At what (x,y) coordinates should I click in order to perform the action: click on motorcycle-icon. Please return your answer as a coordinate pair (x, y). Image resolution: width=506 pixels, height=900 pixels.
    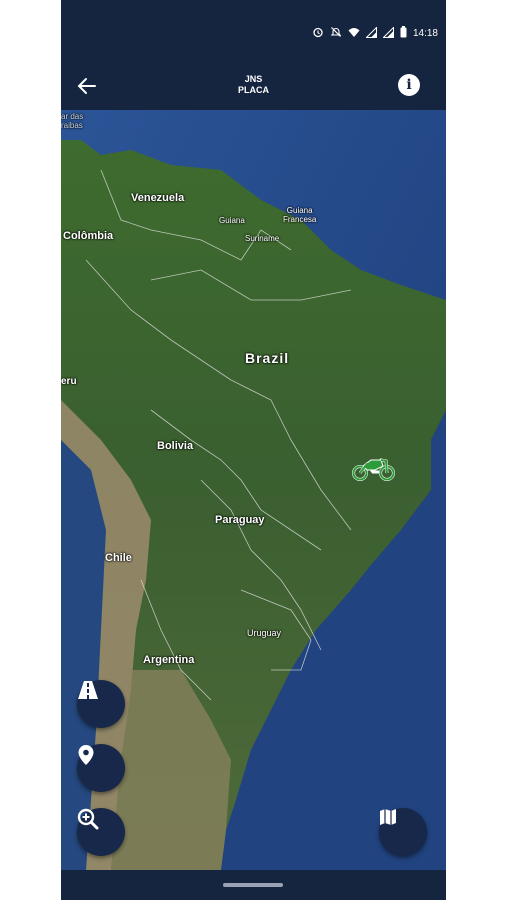
    Looking at the image, I should click on (373, 469).